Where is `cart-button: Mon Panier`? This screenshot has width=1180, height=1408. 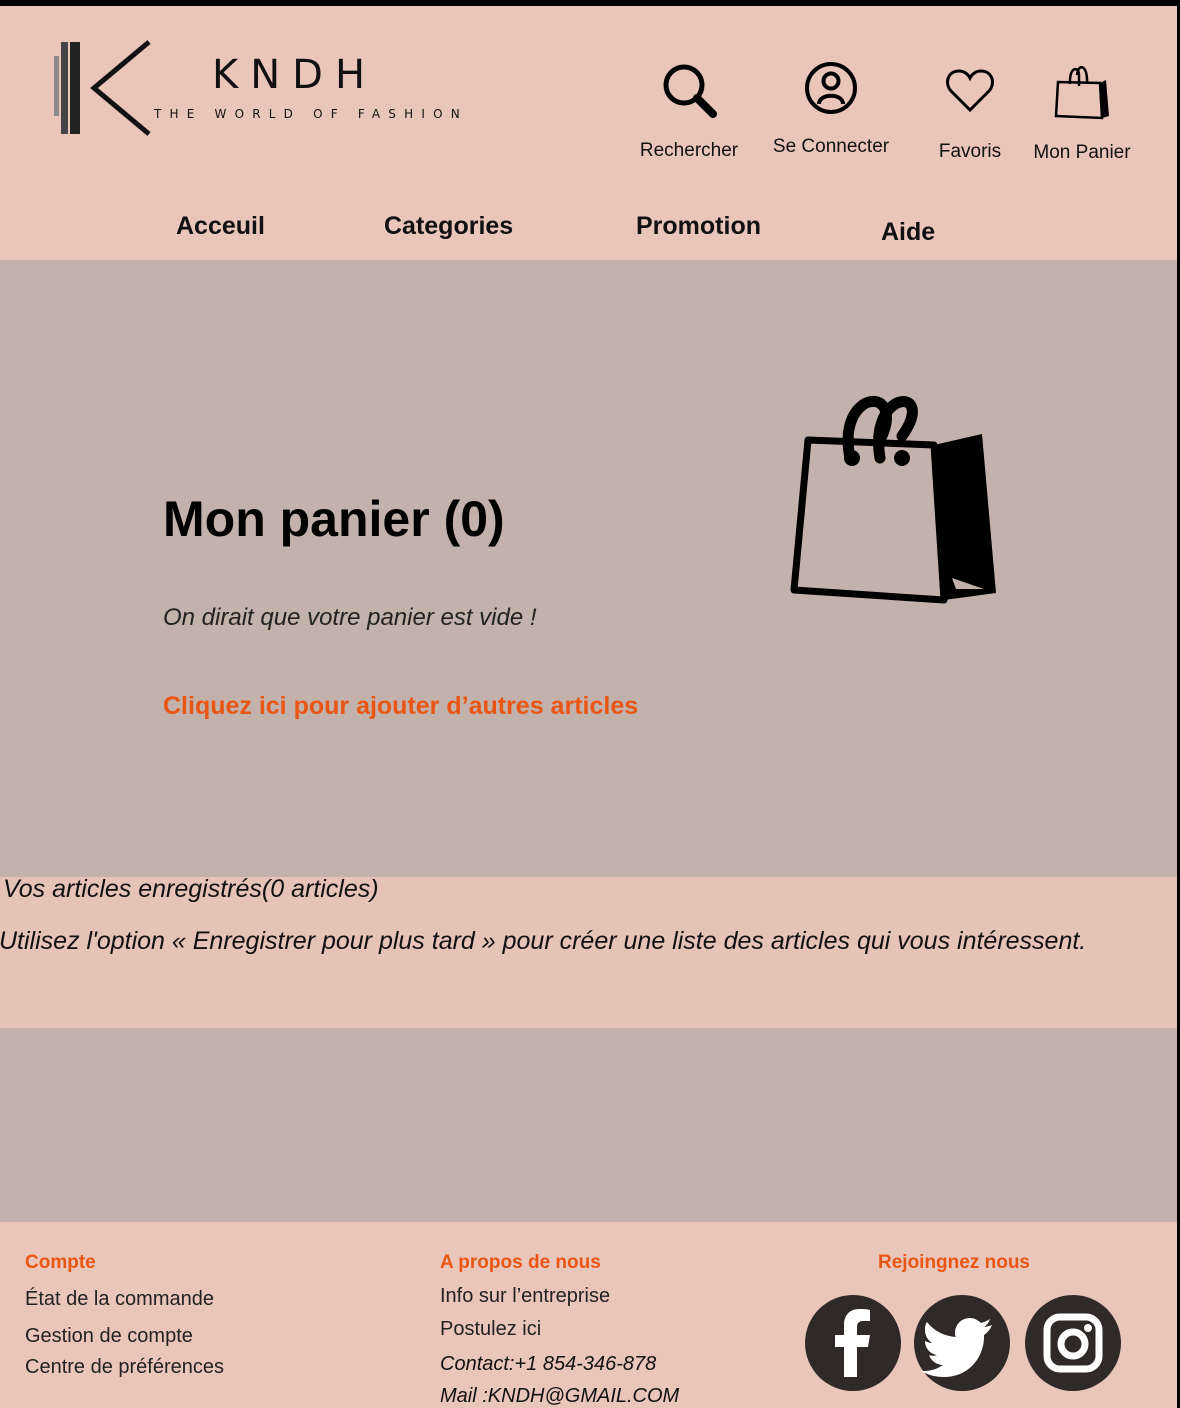 cart-button: Mon Panier is located at coordinates (1082, 112).